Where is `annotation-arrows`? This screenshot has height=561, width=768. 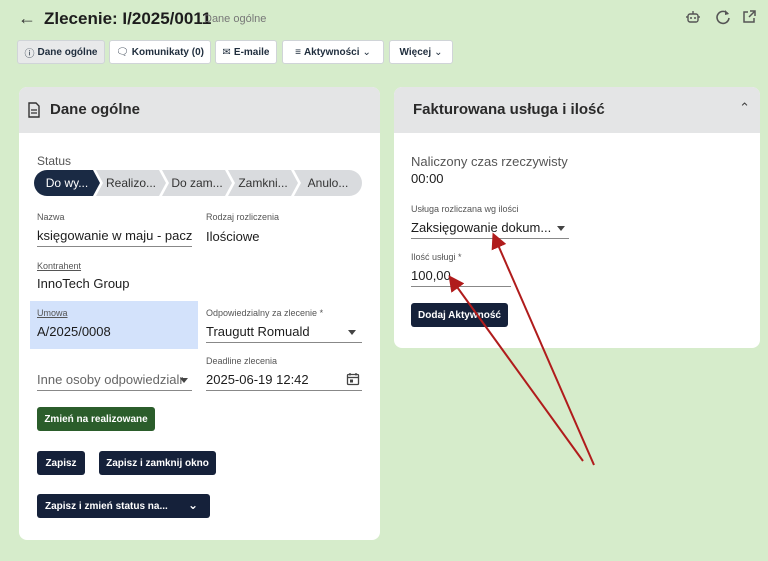 annotation-arrows is located at coordinates (521, 349).